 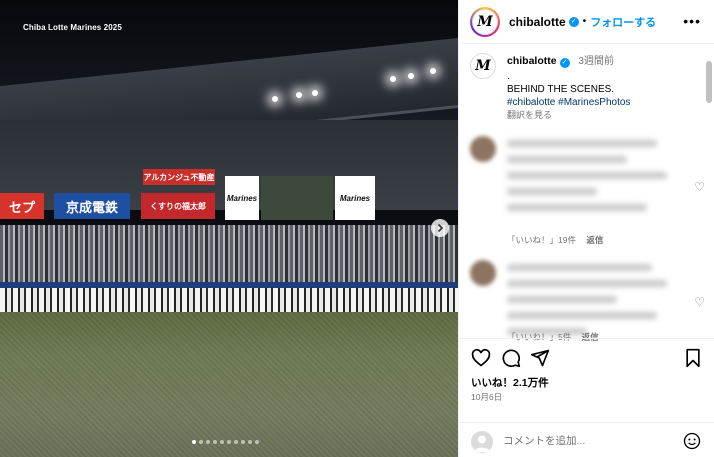 I want to click on likes-count: いいね！2.1万件, so click(x=510, y=382).